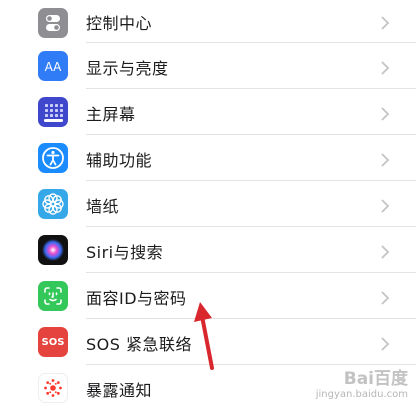 Image resolution: width=416 pixels, height=411 pixels. I want to click on exposure-notification-icon, so click(53, 388).